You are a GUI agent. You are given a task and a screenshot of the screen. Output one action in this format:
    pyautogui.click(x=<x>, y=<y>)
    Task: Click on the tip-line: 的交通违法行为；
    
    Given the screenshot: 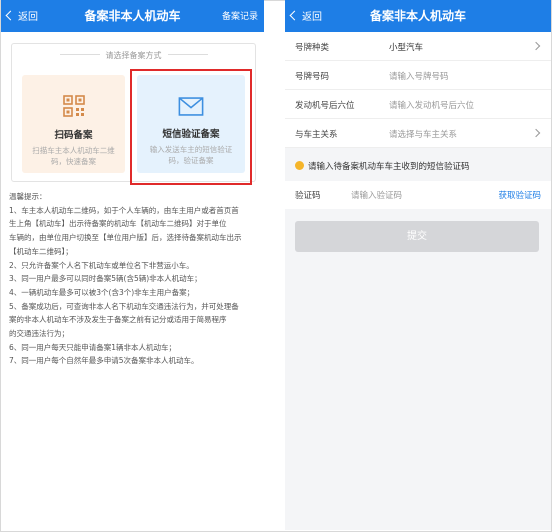 What is the action you would take?
    pyautogui.click(x=39, y=334)
    